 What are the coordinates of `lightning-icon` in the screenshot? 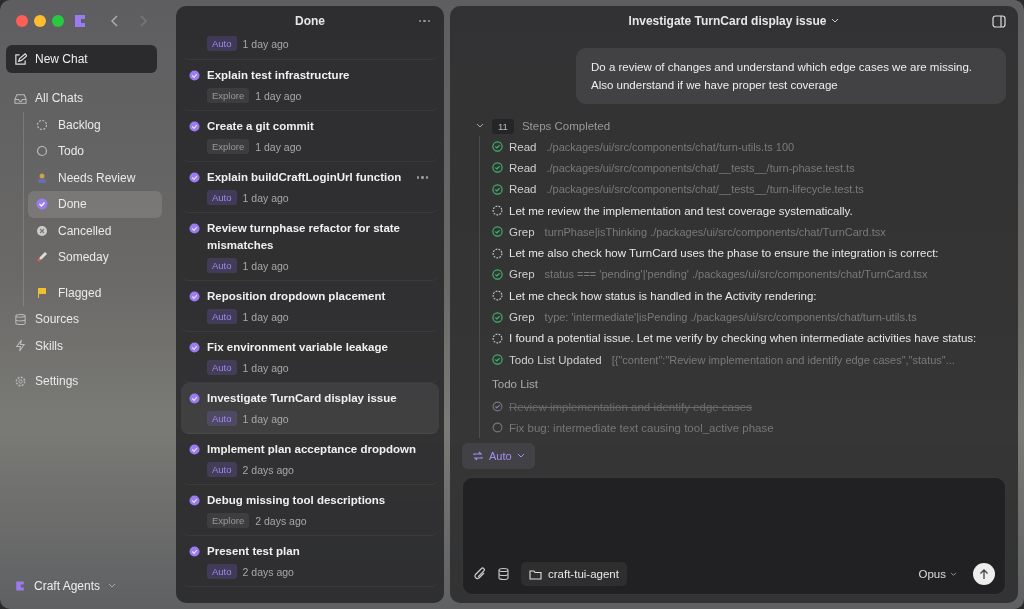 It's located at (20, 346).